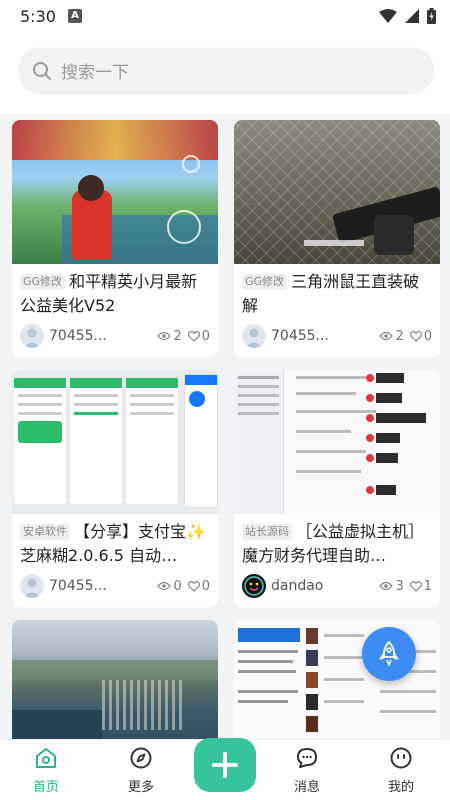 The height and width of the screenshot is (800, 450). I want to click on scroll-top-button, so click(389, 654).